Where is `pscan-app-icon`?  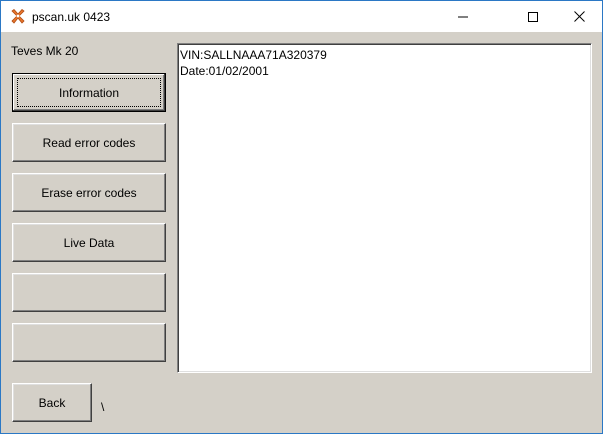
pscan-app-icon is located at coordinates (18, 16).